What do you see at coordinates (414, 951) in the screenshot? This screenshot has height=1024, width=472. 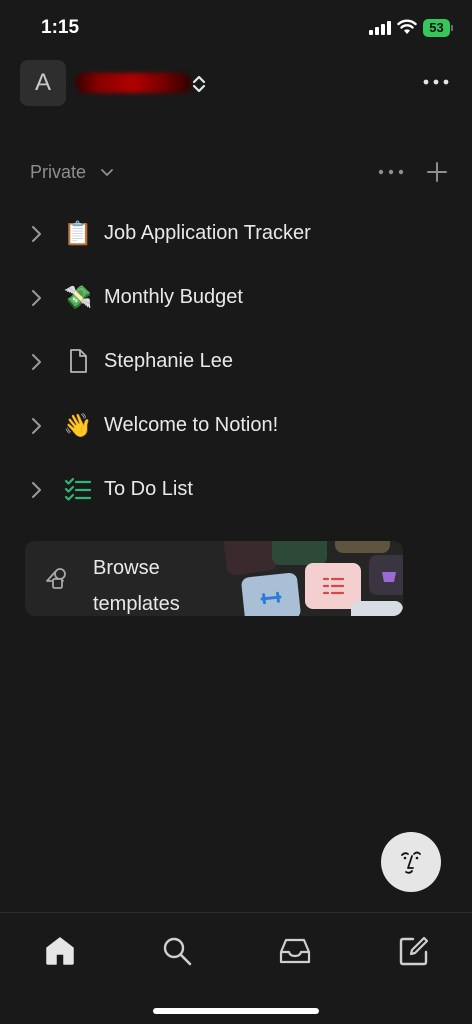 I see `compose-icon` at bounding box center [414, 951].